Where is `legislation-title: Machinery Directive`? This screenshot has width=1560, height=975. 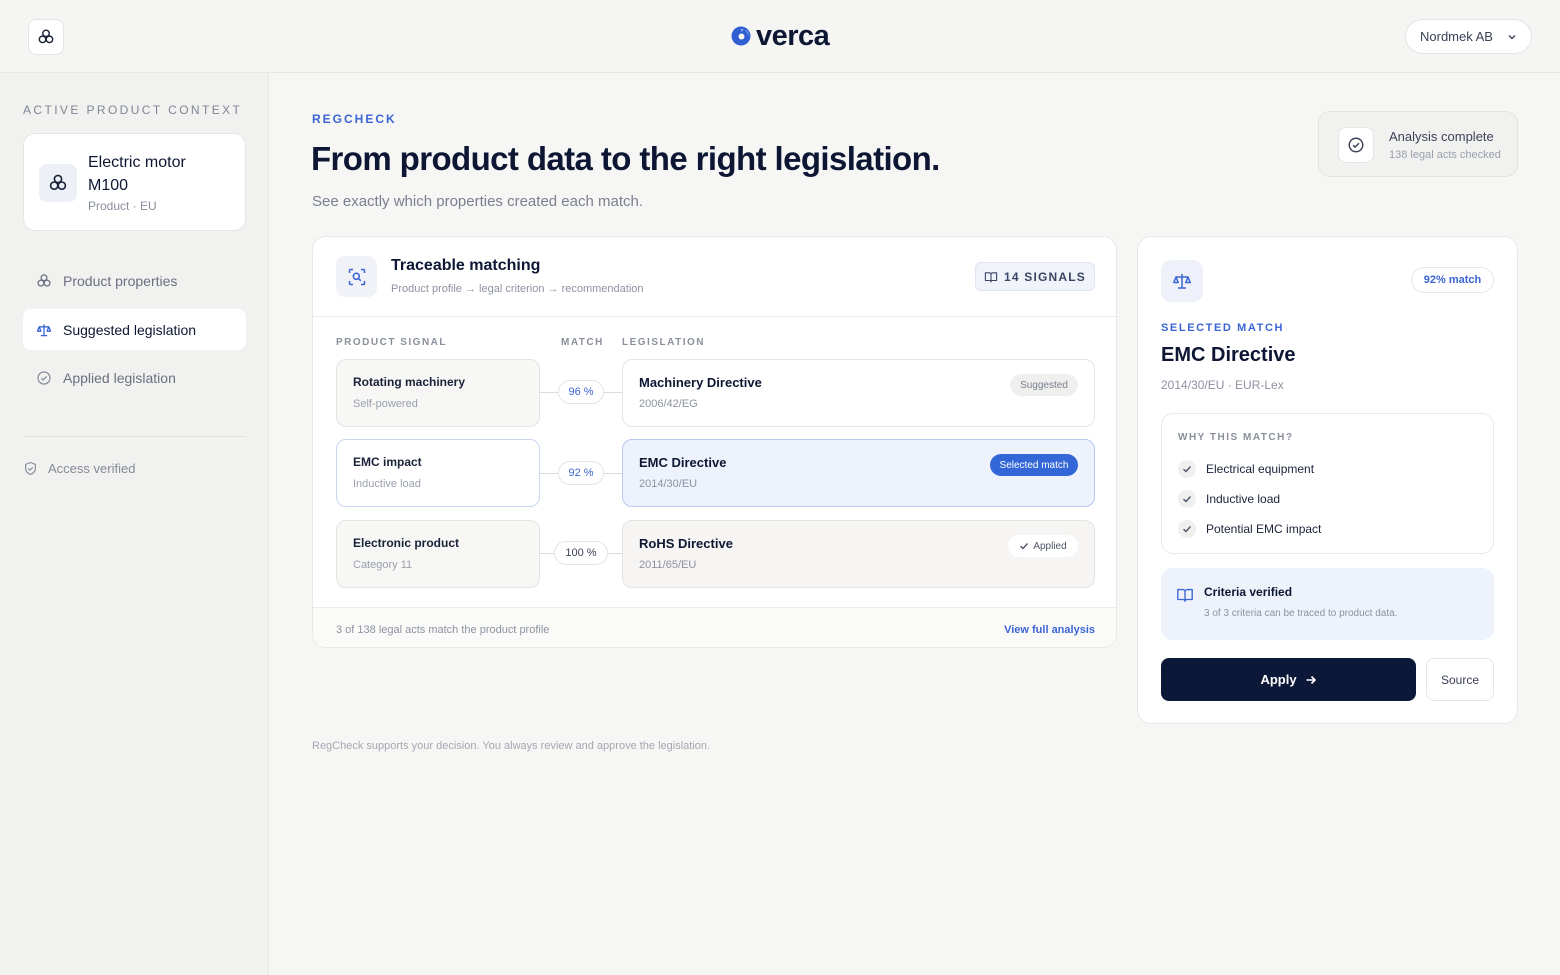
legislation-title: Machinery Directive is located at coordinates (700, 382).